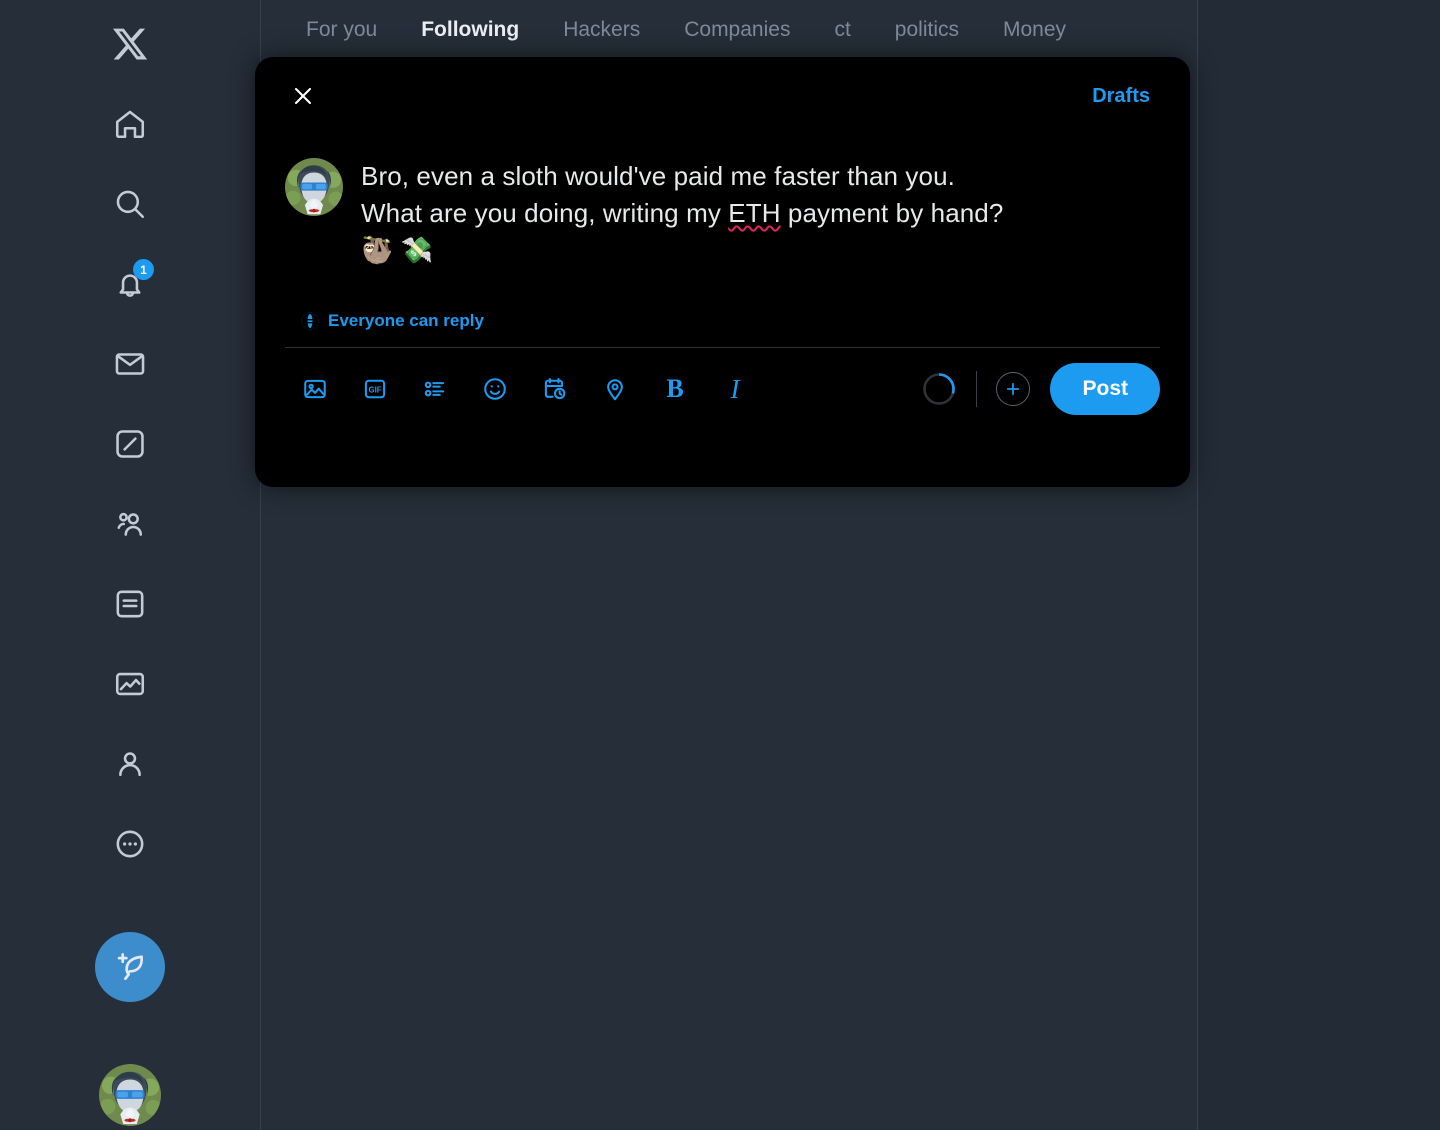 The width and height of the screenshot is (1440, 1130). I want to click on chart-image-icon, so click(130, 684).